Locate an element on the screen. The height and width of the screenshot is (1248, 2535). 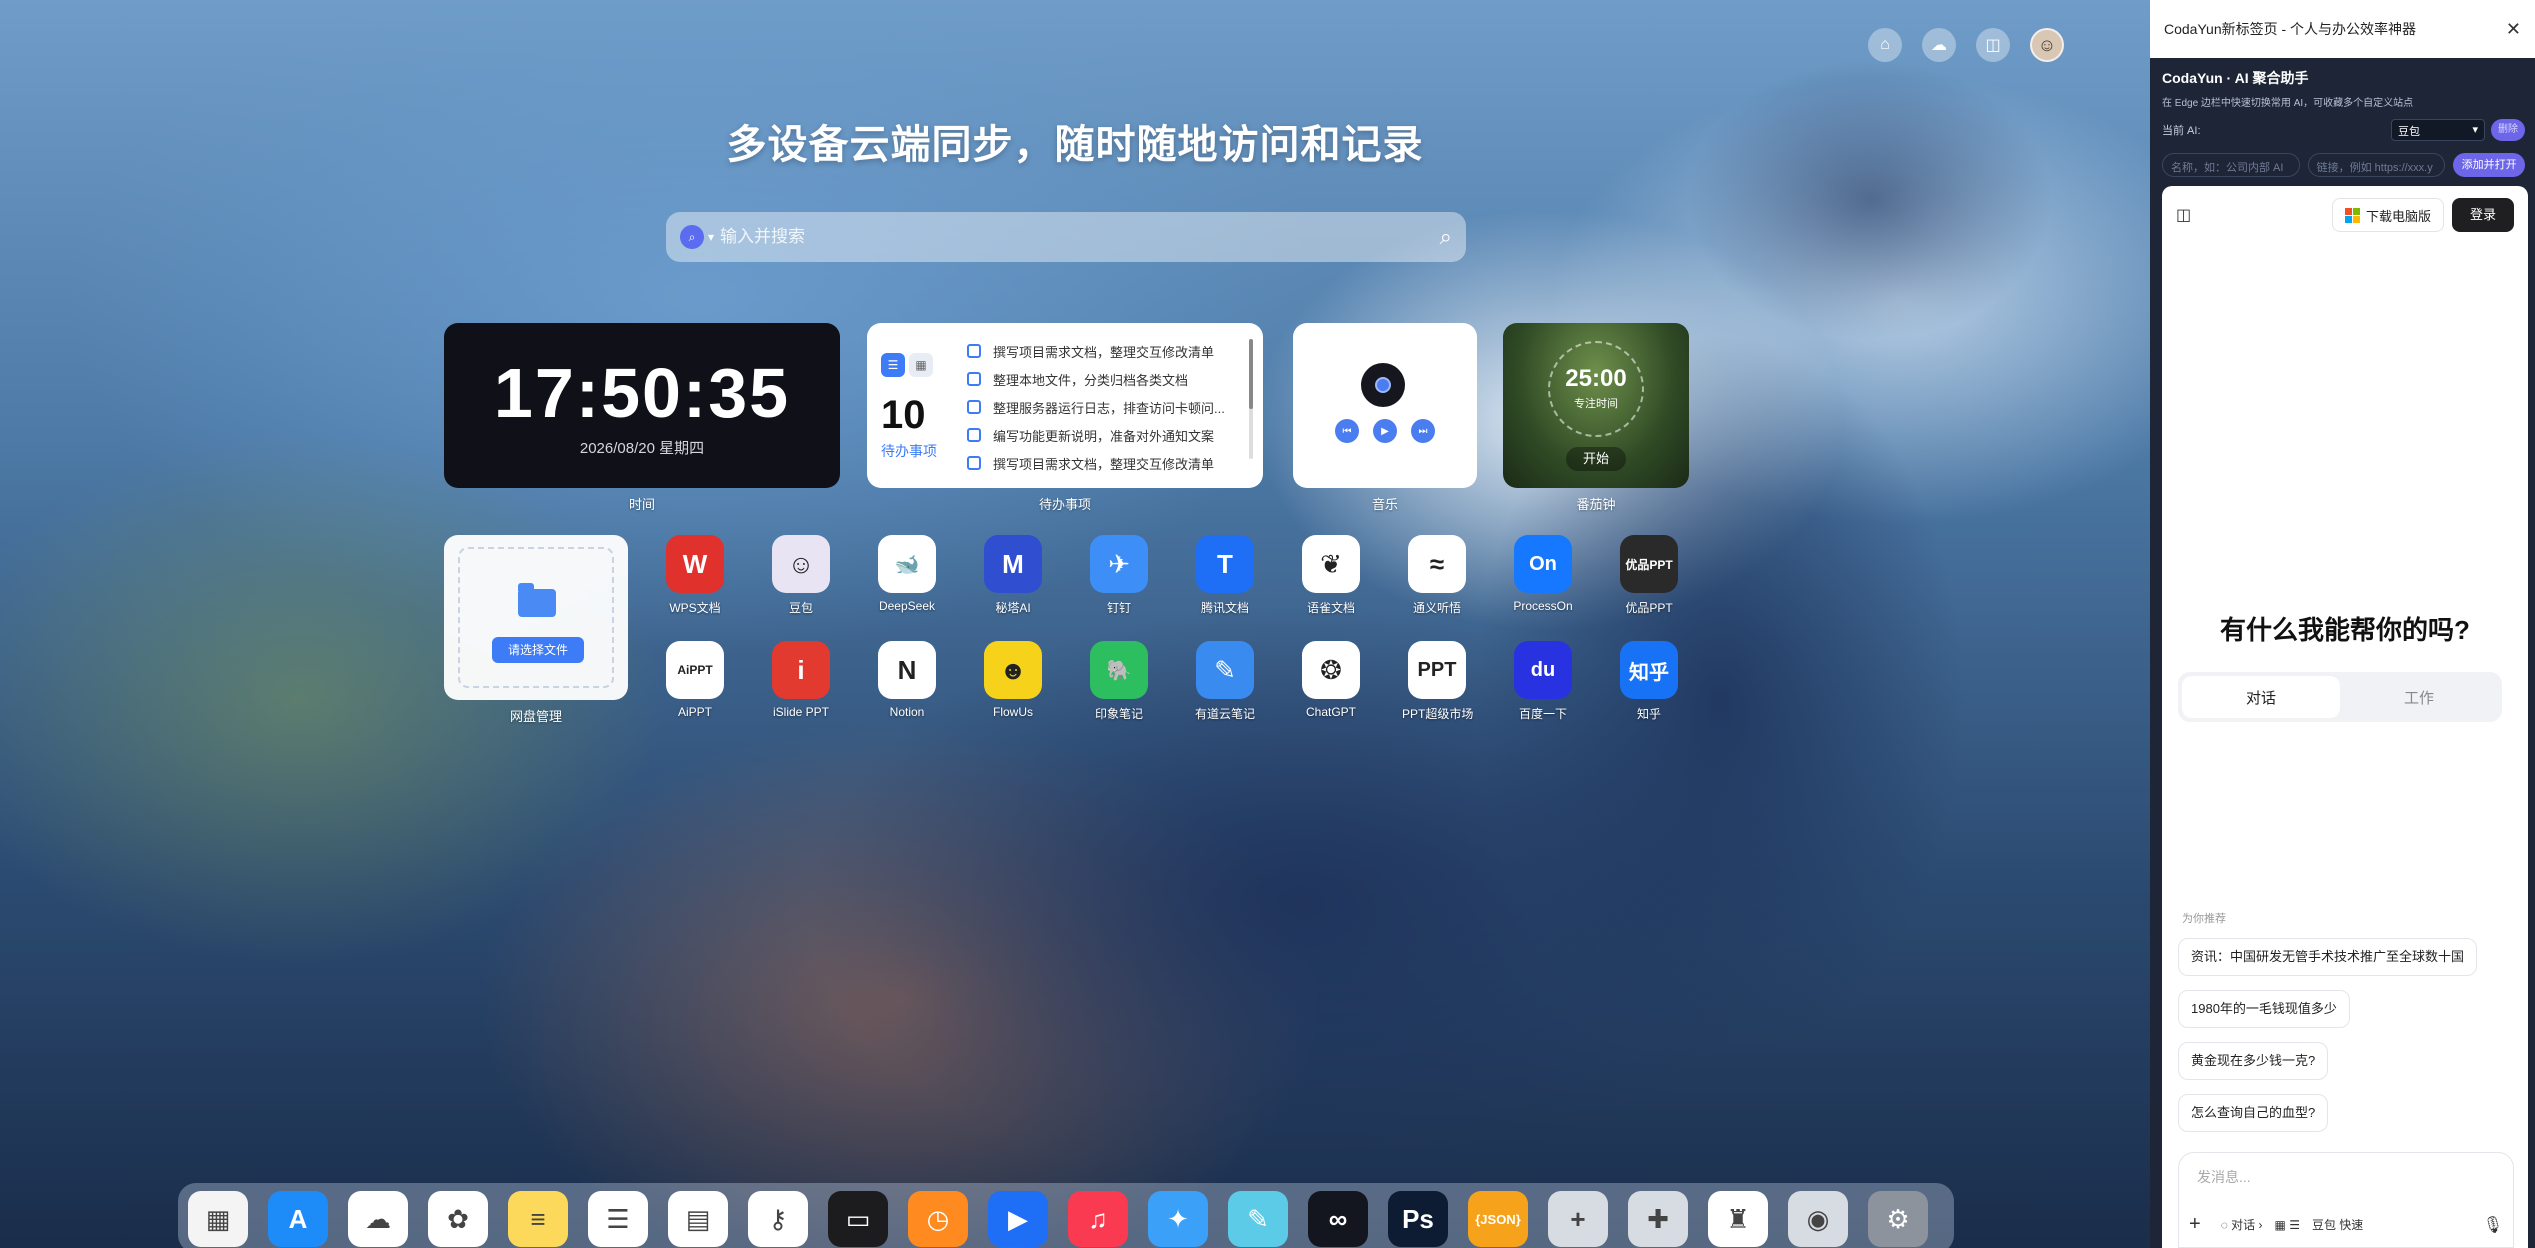
app-shortcut: ❂ ChatGPT is located at coordinates (1331, 680).